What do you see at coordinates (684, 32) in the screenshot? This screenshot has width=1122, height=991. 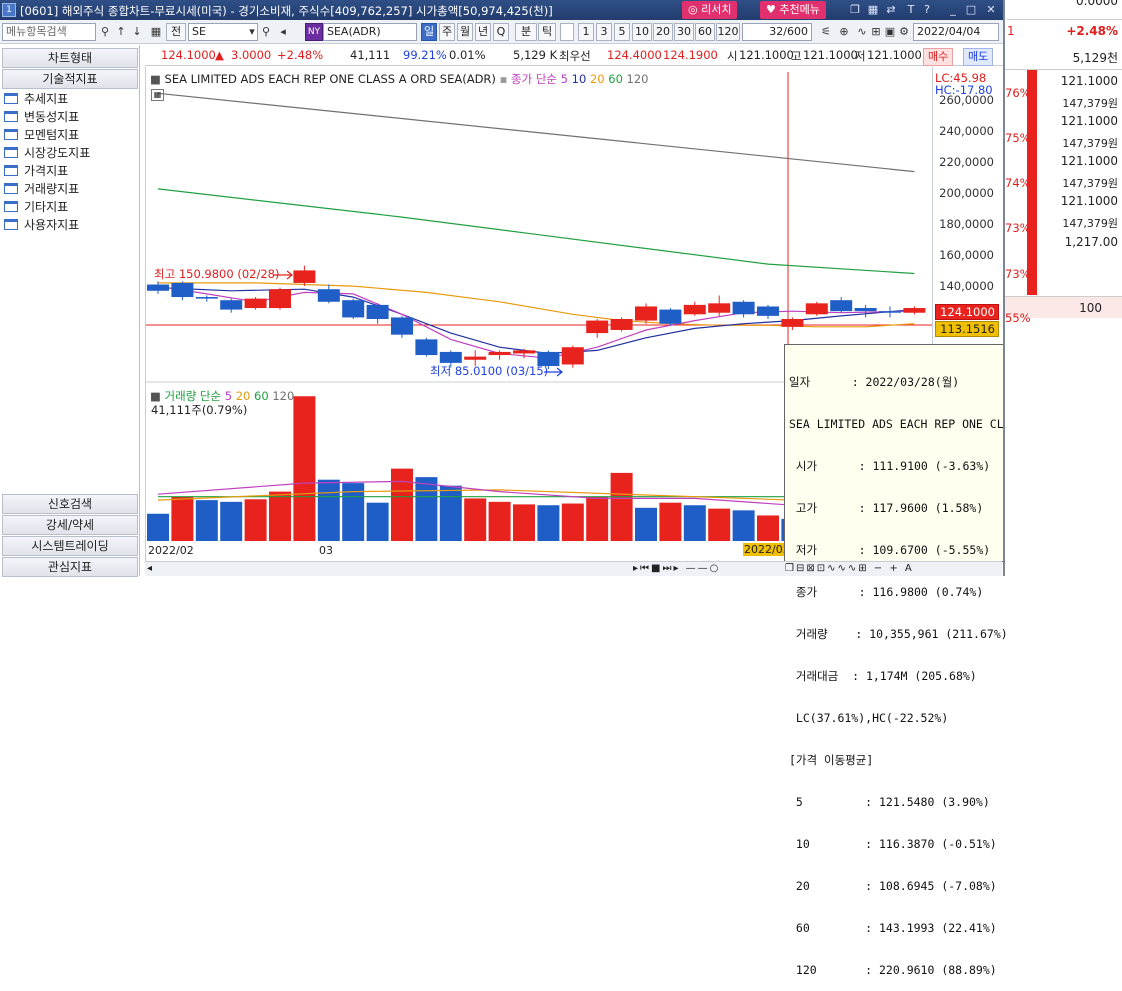 I see `interval-30: 30` at bounding box center [684, 32].